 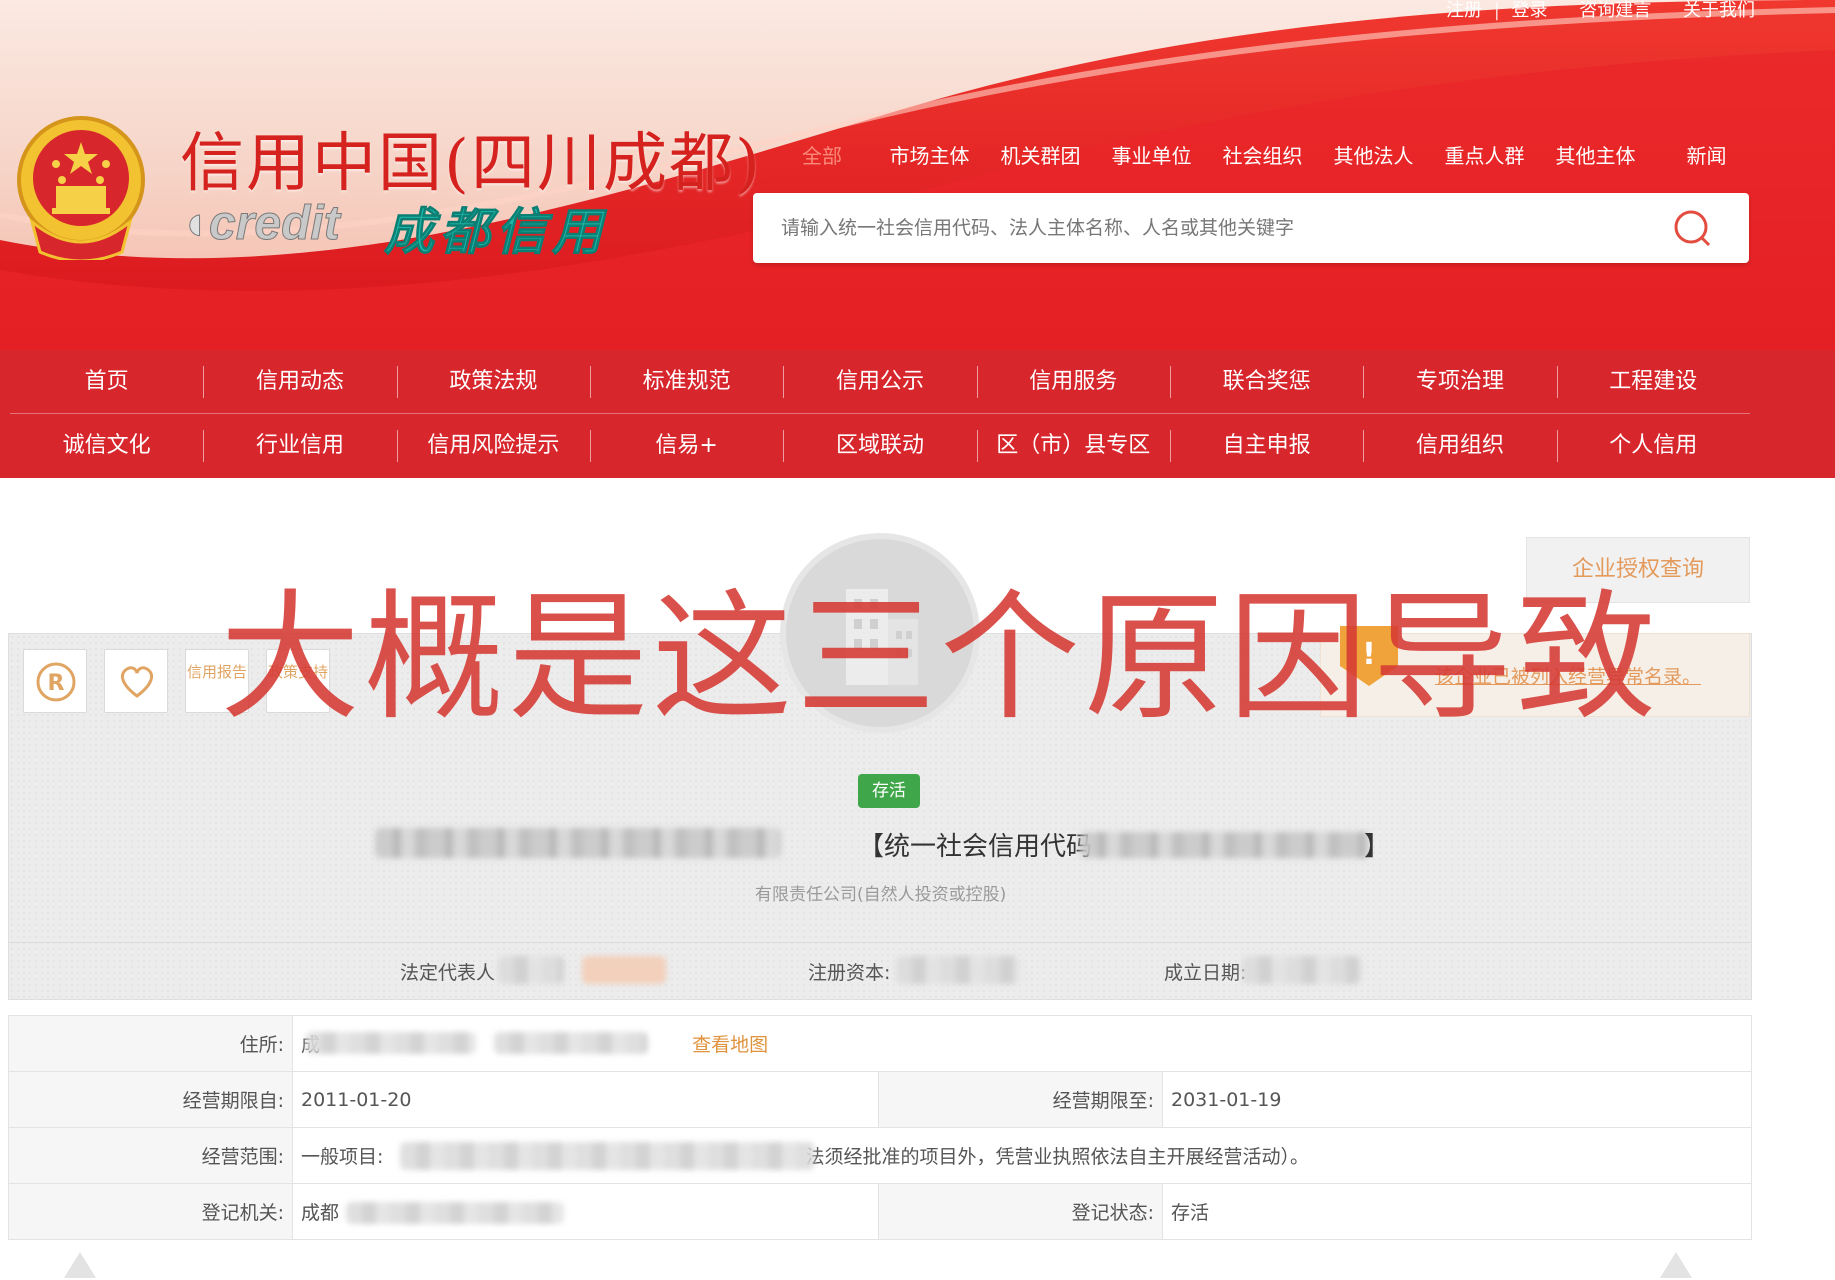 What do you see at coordinates (1459, 446) in the screenshot?
I see `nav-credit-organizations: 信用组织` at bounding box center [1459, 446].